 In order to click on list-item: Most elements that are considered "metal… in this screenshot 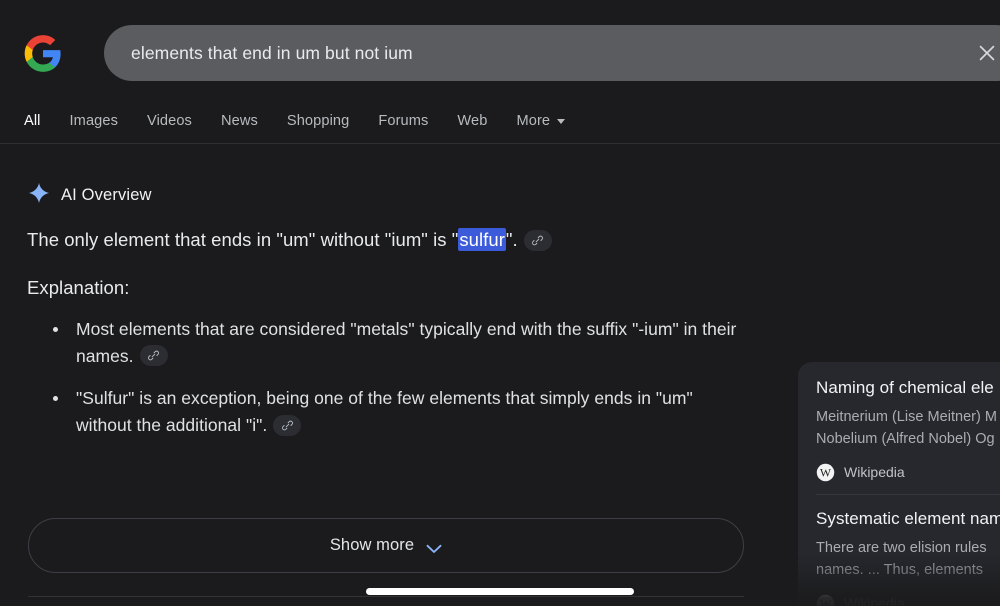, I will do `click(392, 342)`.